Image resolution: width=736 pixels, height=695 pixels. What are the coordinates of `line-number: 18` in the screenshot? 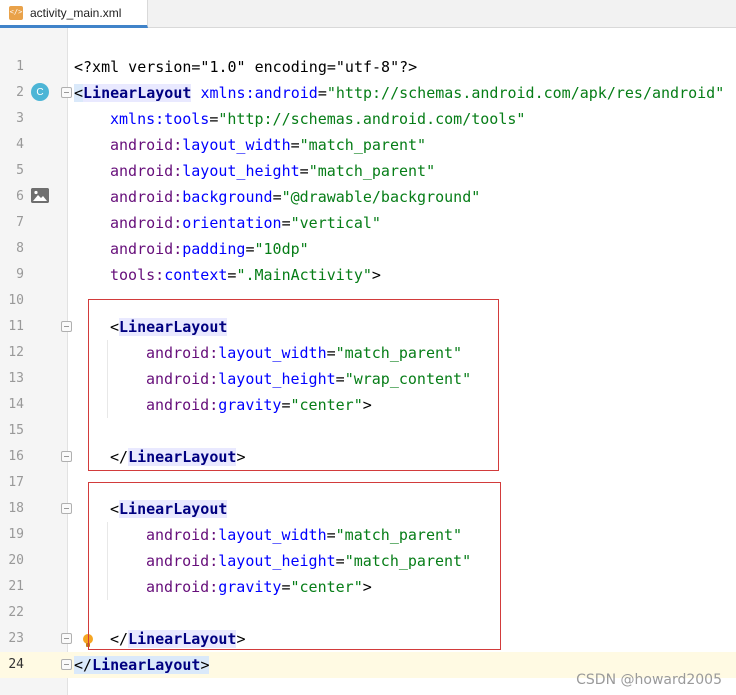 It's located at (16, 508).